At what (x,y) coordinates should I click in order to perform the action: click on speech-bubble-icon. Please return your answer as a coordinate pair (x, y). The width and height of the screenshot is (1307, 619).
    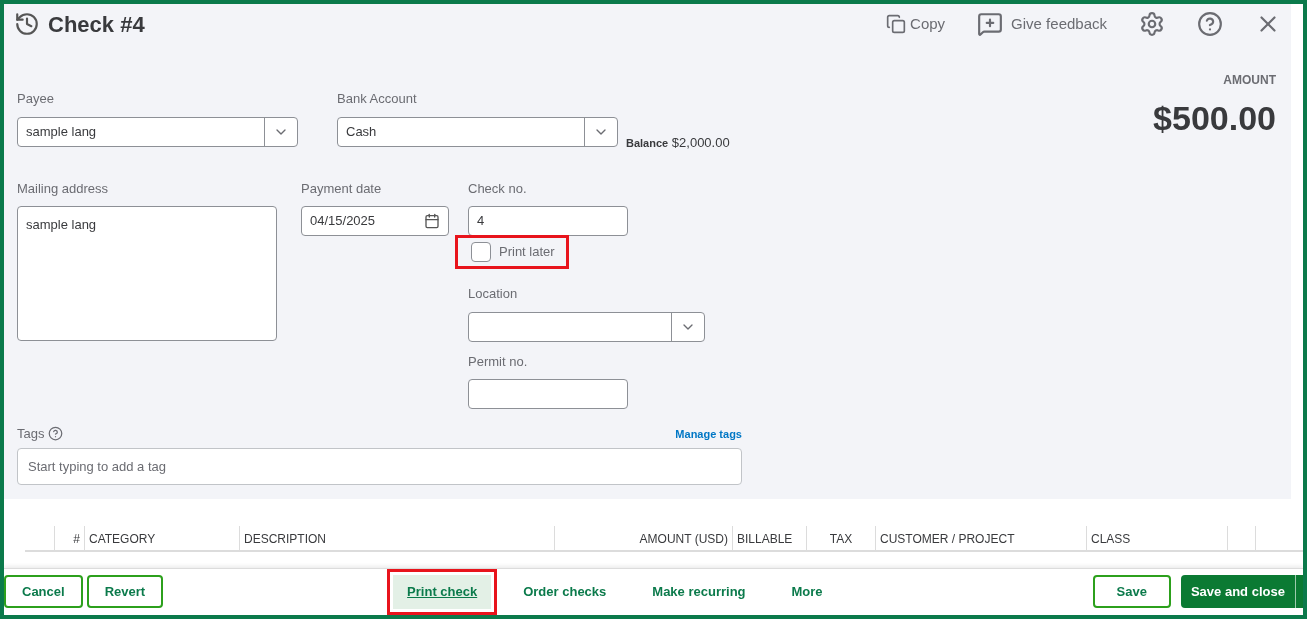
    Looking at the image, I should click on (990, 24).